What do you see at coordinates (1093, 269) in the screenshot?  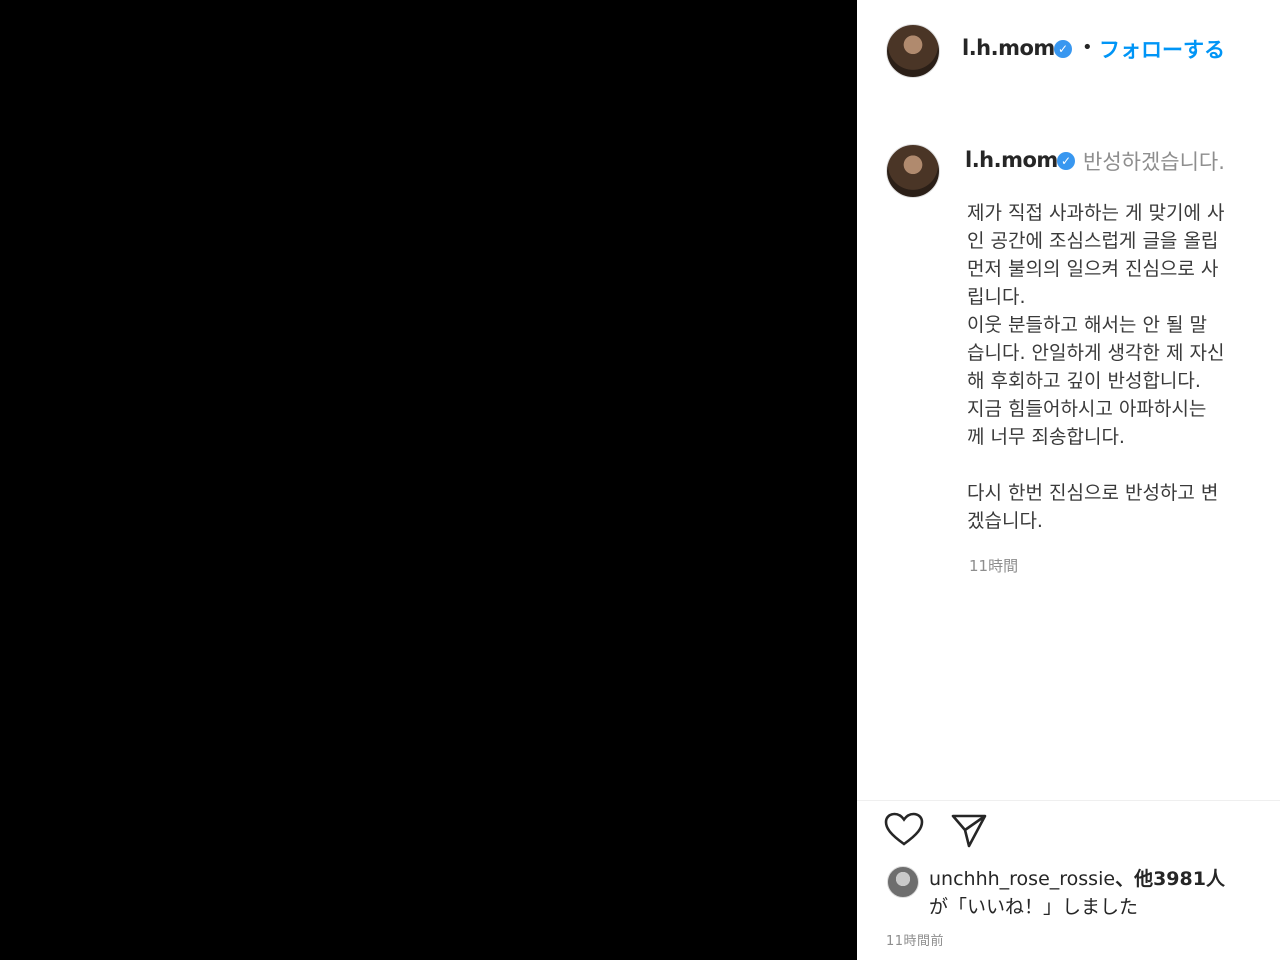 I see `caption-line: 먼저 불의의 일으켜 진심으로 사` at bounding box center [1093, 269].